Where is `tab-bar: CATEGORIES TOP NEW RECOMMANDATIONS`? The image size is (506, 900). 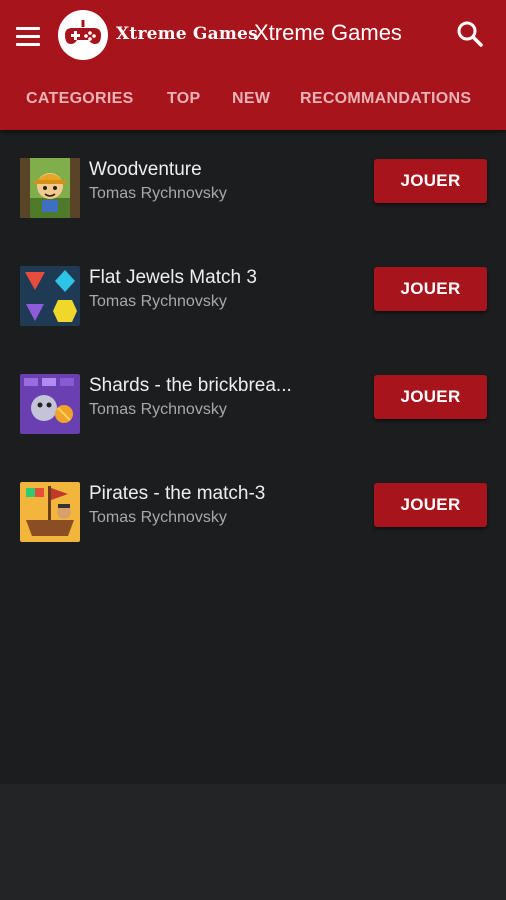 tab-bar: CATEGORIES TOP NEW RECOMMANDATIONS is located at coordinates (253, 100).